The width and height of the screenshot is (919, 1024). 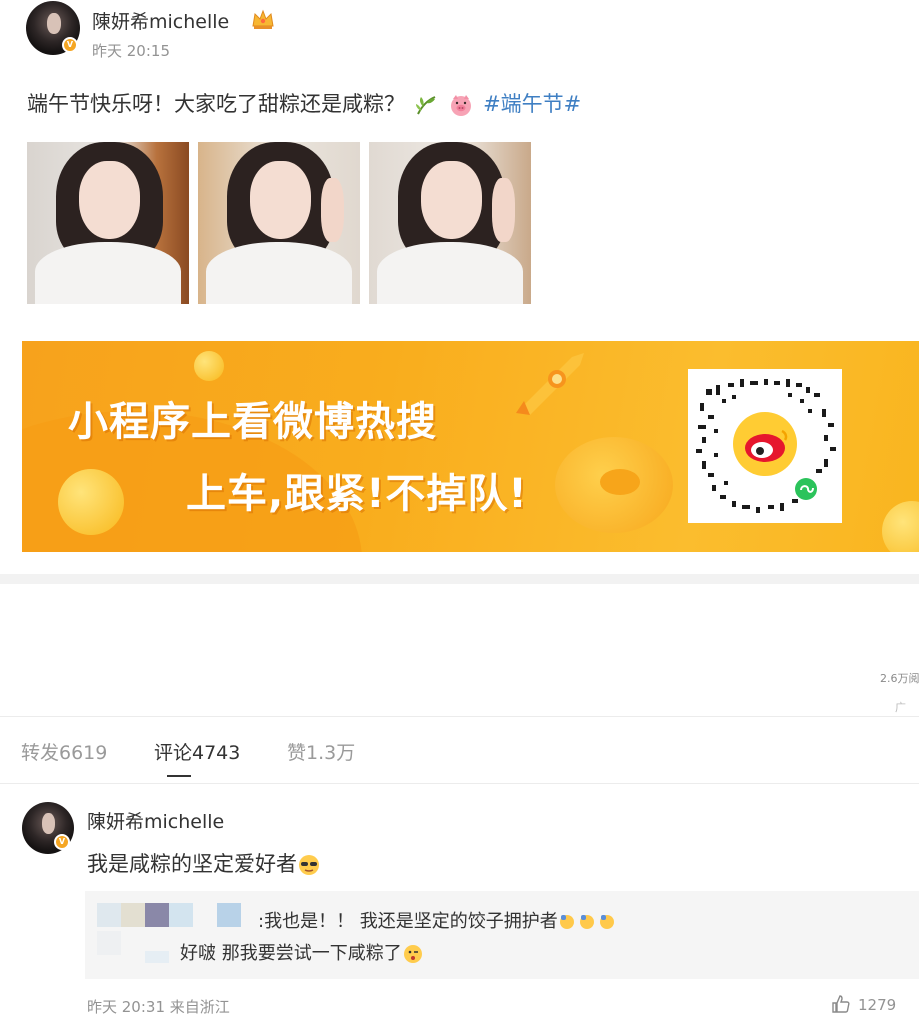 What do you see at coordinates (179, 776) in the screenshot?
I see `active-tab-indicator` at bounding box center [179, 776].